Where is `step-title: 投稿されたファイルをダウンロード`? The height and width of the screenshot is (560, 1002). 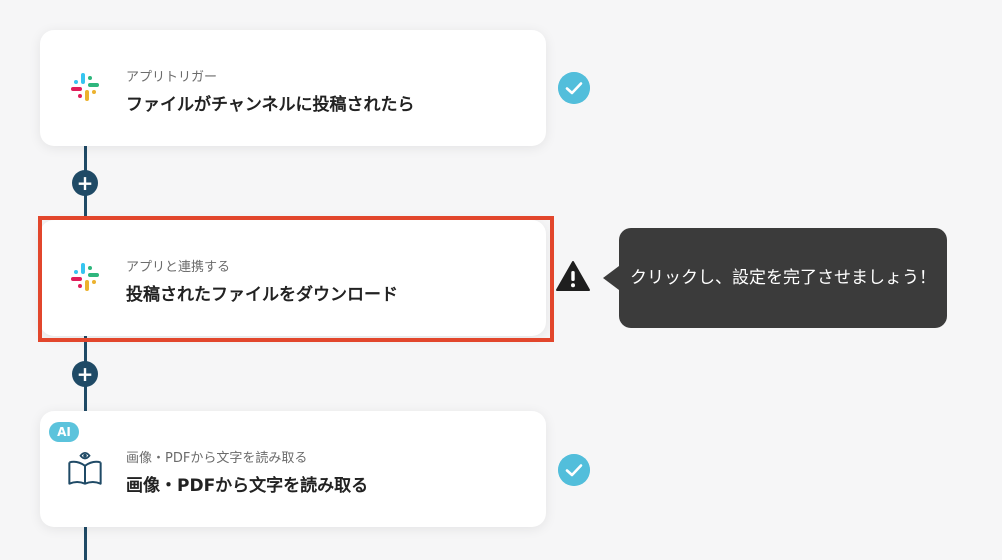
step-title: 投稿されたファイルをダウンロード is located at coordinates (262, 295).